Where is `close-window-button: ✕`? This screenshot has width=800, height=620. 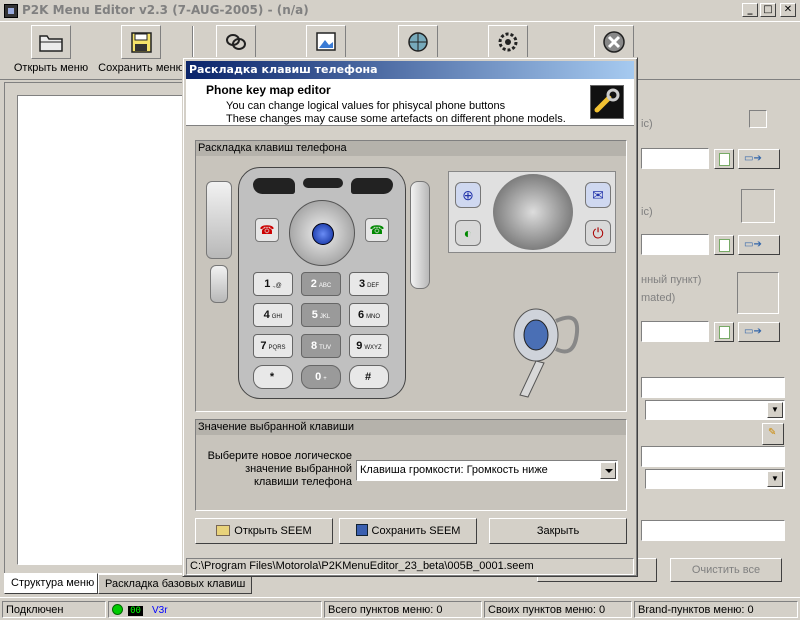 close-window-button: ✕ is located at coordinates (788, 10).